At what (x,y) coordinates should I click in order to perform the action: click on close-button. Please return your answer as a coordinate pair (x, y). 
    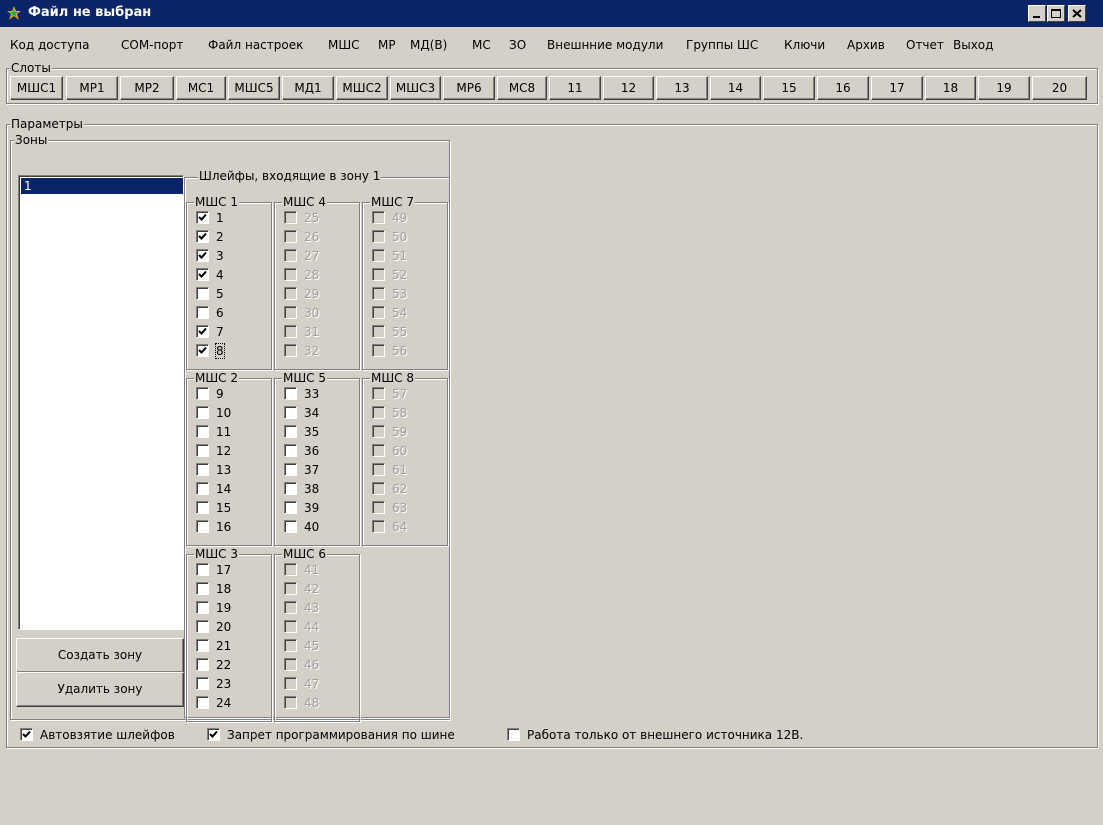
    Looking at the image, I should click on (1077, 13).